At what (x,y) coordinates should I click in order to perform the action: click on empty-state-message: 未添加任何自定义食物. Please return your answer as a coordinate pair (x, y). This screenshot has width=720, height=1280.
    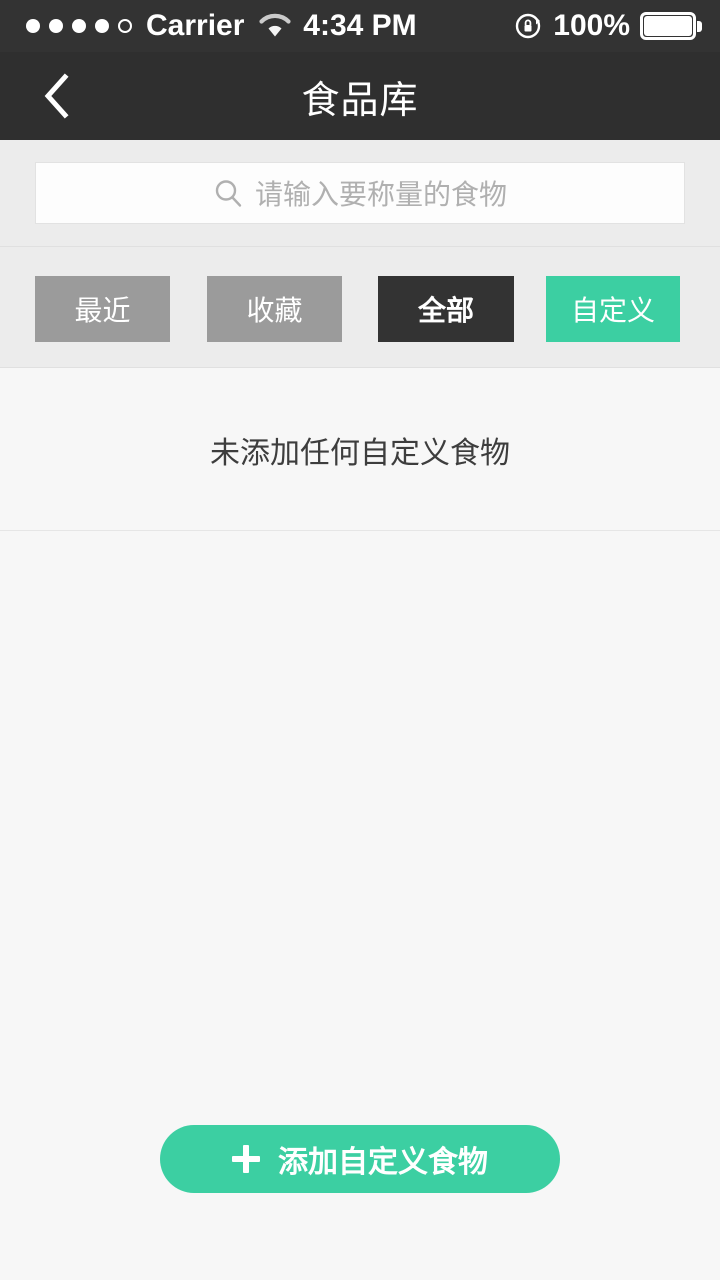
    Looking at the image, I should click on (360, 453).